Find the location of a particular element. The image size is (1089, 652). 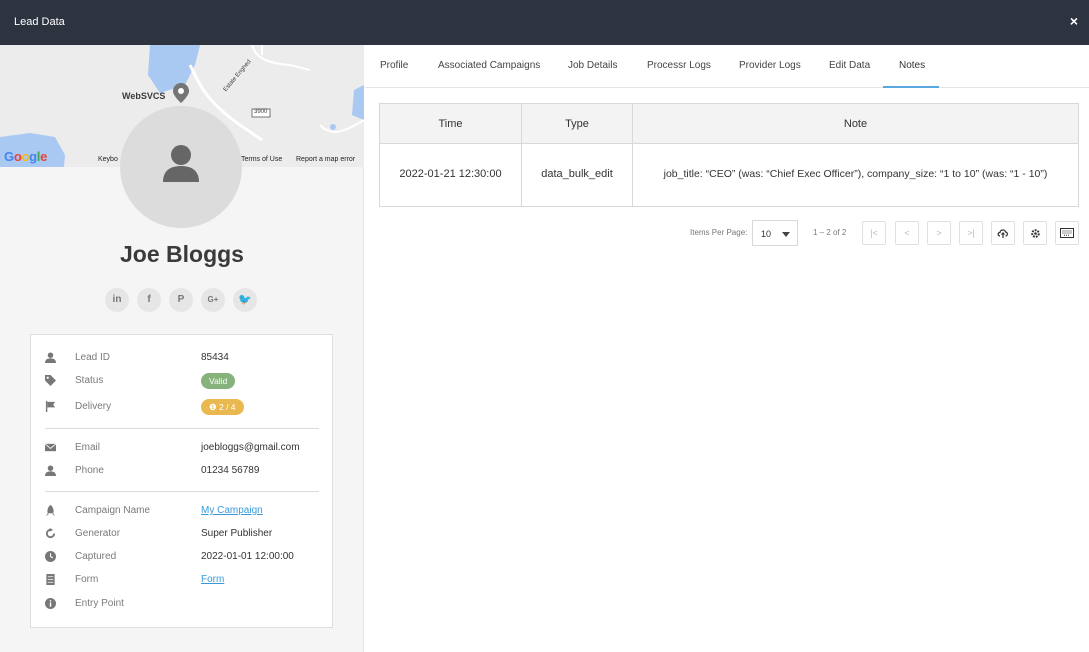

form-link: Form is located at coordinates (212, 579).